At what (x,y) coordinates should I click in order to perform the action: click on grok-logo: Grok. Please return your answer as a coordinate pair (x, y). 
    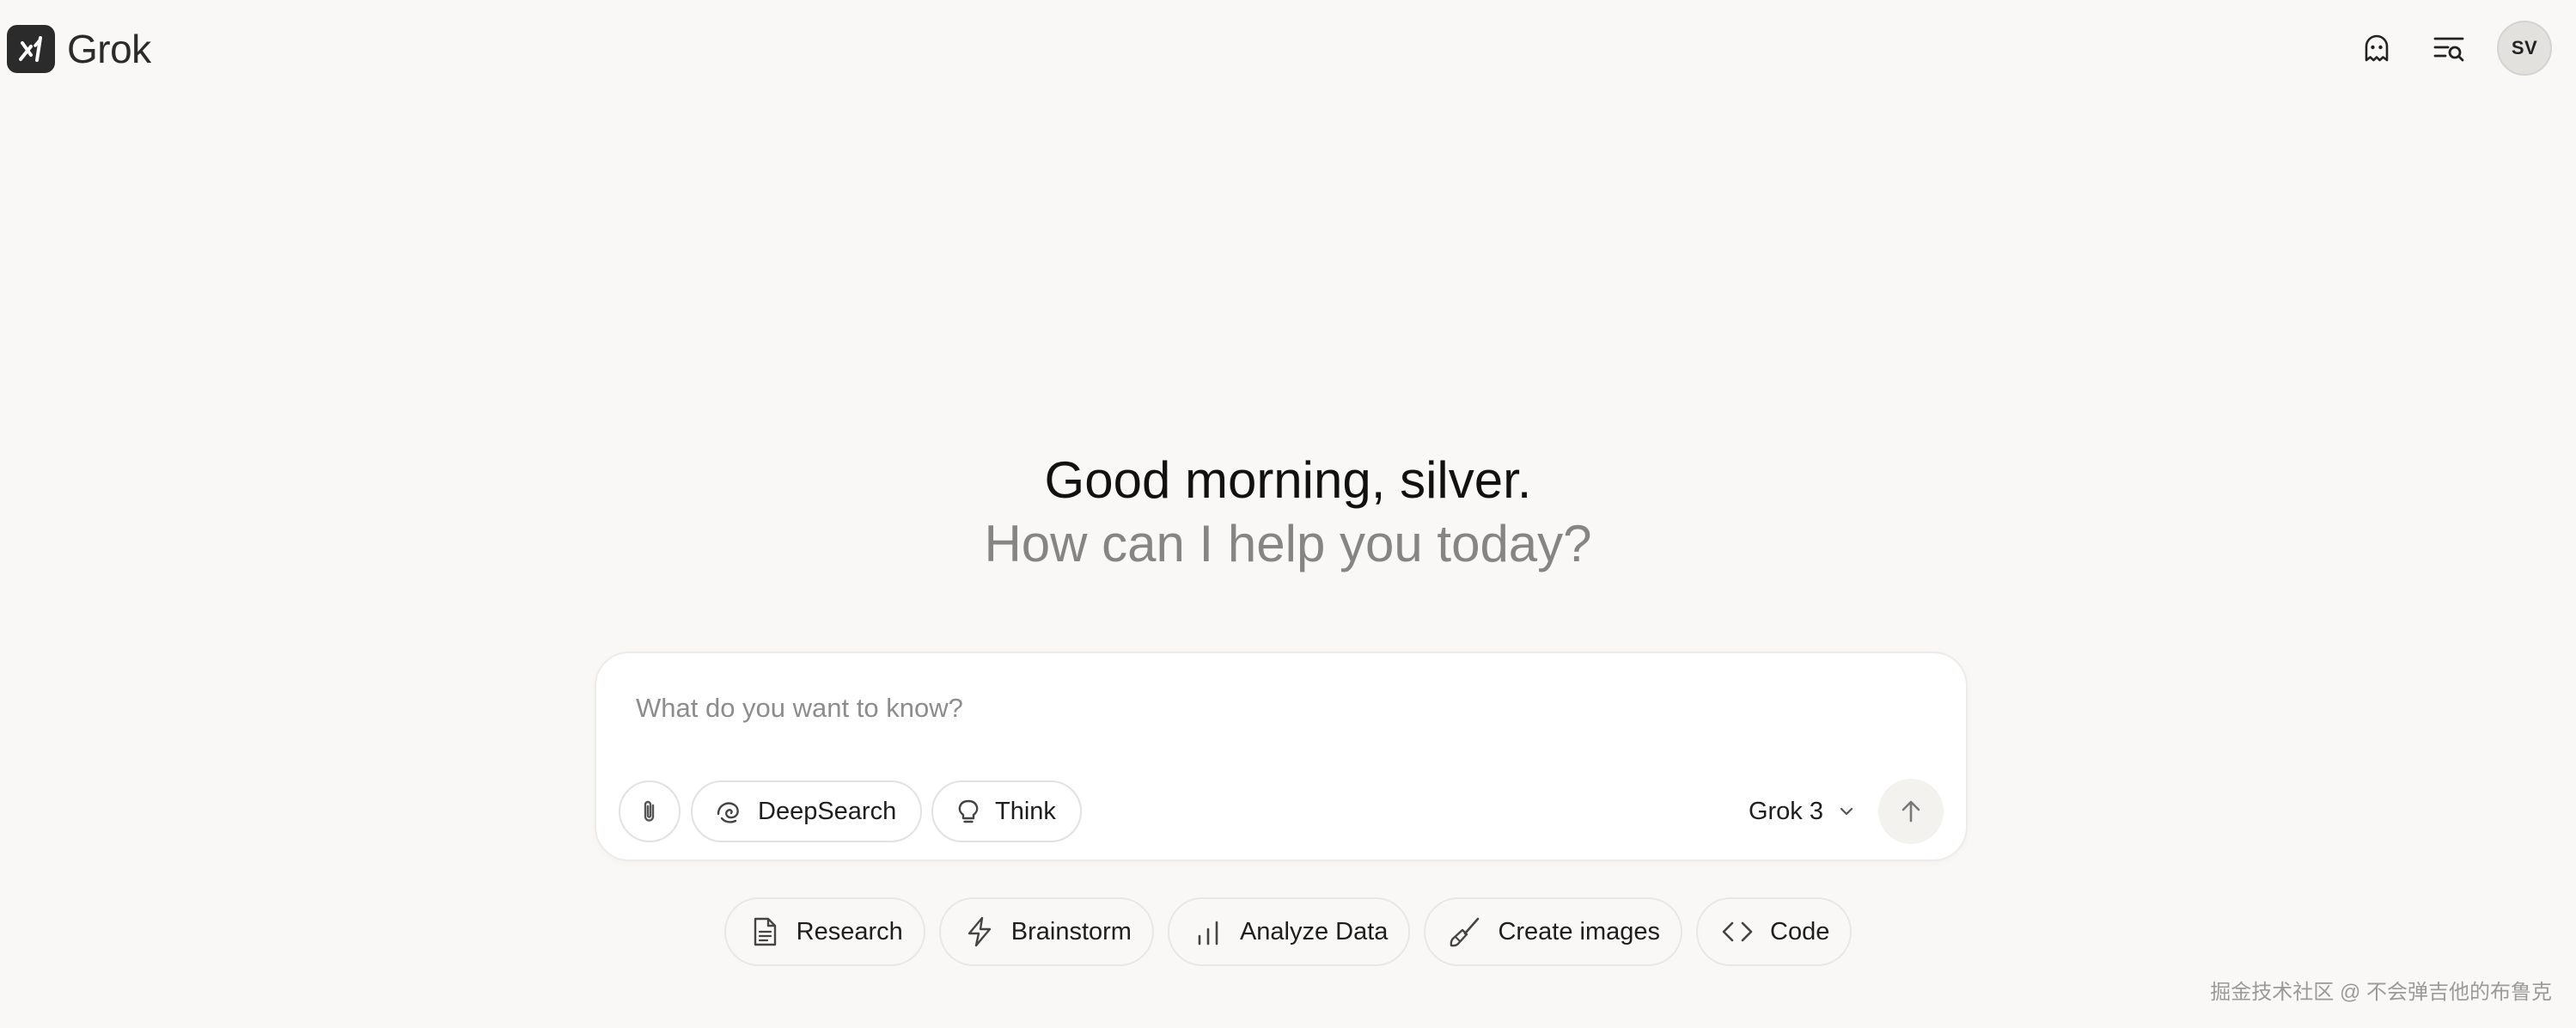
    Looking at the image, I should click on (79, 49).